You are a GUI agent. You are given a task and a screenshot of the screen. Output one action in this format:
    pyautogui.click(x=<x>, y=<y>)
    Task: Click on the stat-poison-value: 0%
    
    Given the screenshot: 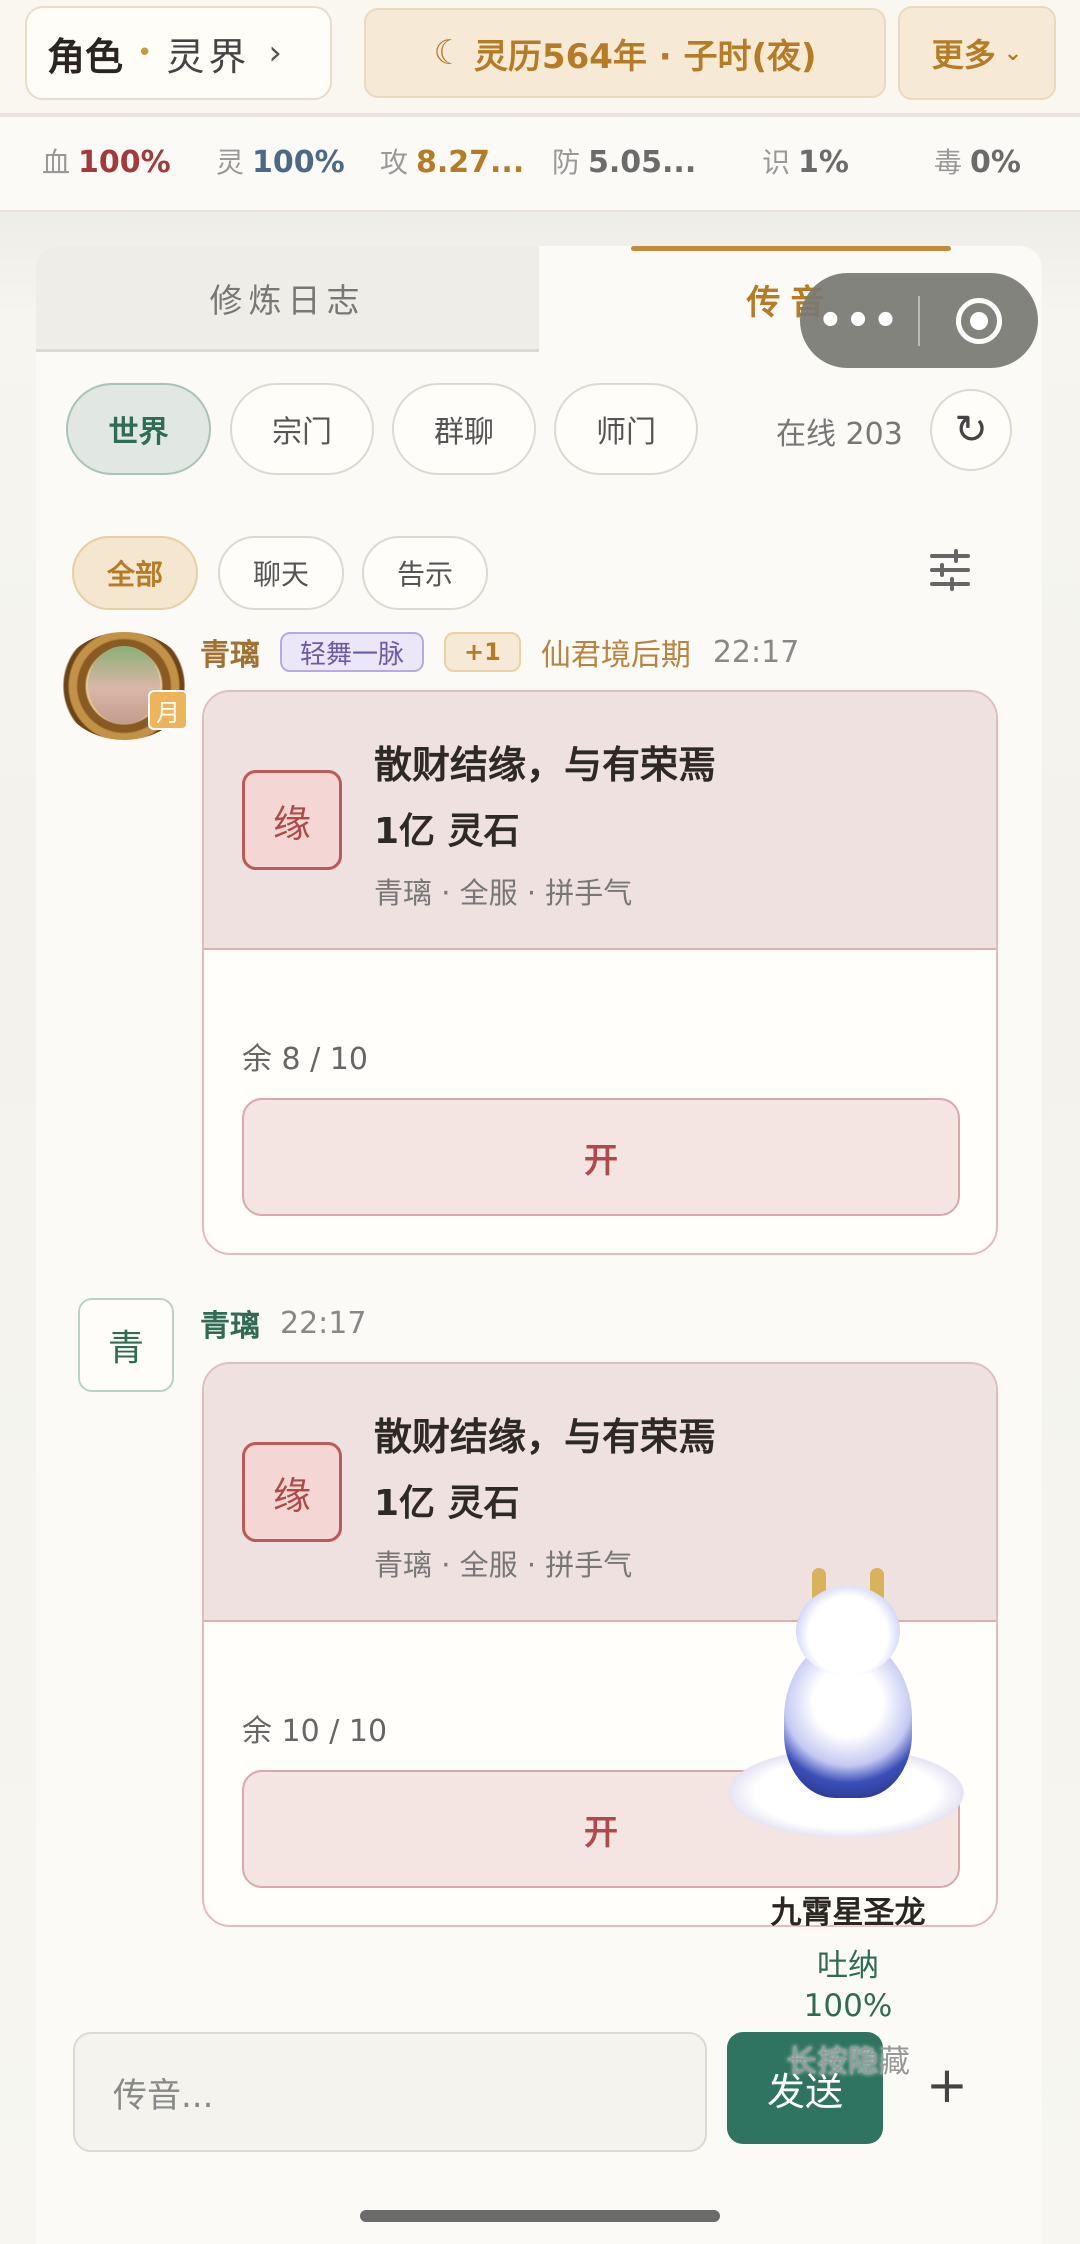 What is the action you would take?
    pyautogui.click(x=995, y=162)
    